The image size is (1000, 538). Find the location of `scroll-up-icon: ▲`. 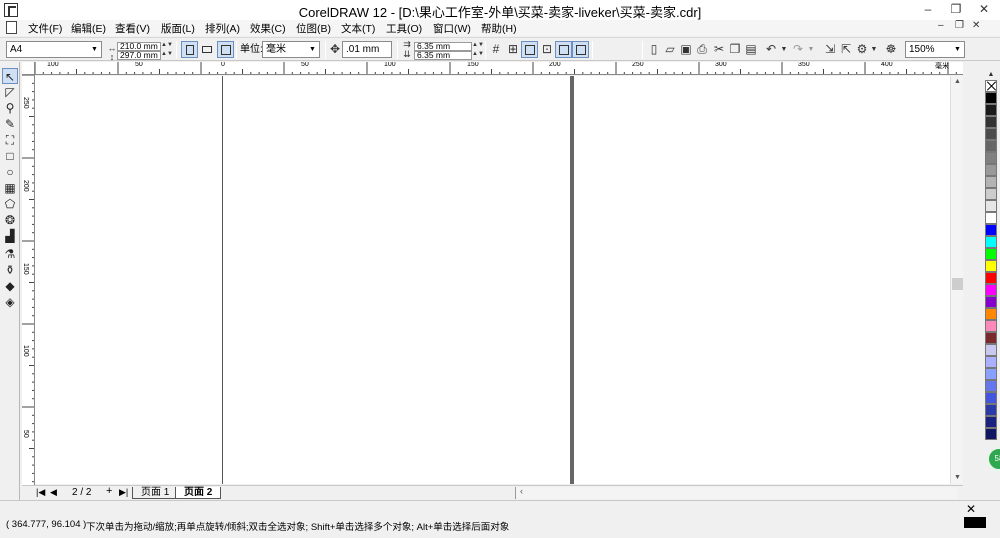

scroll-up-icon: ▲ is located at coordinates (957, 82).